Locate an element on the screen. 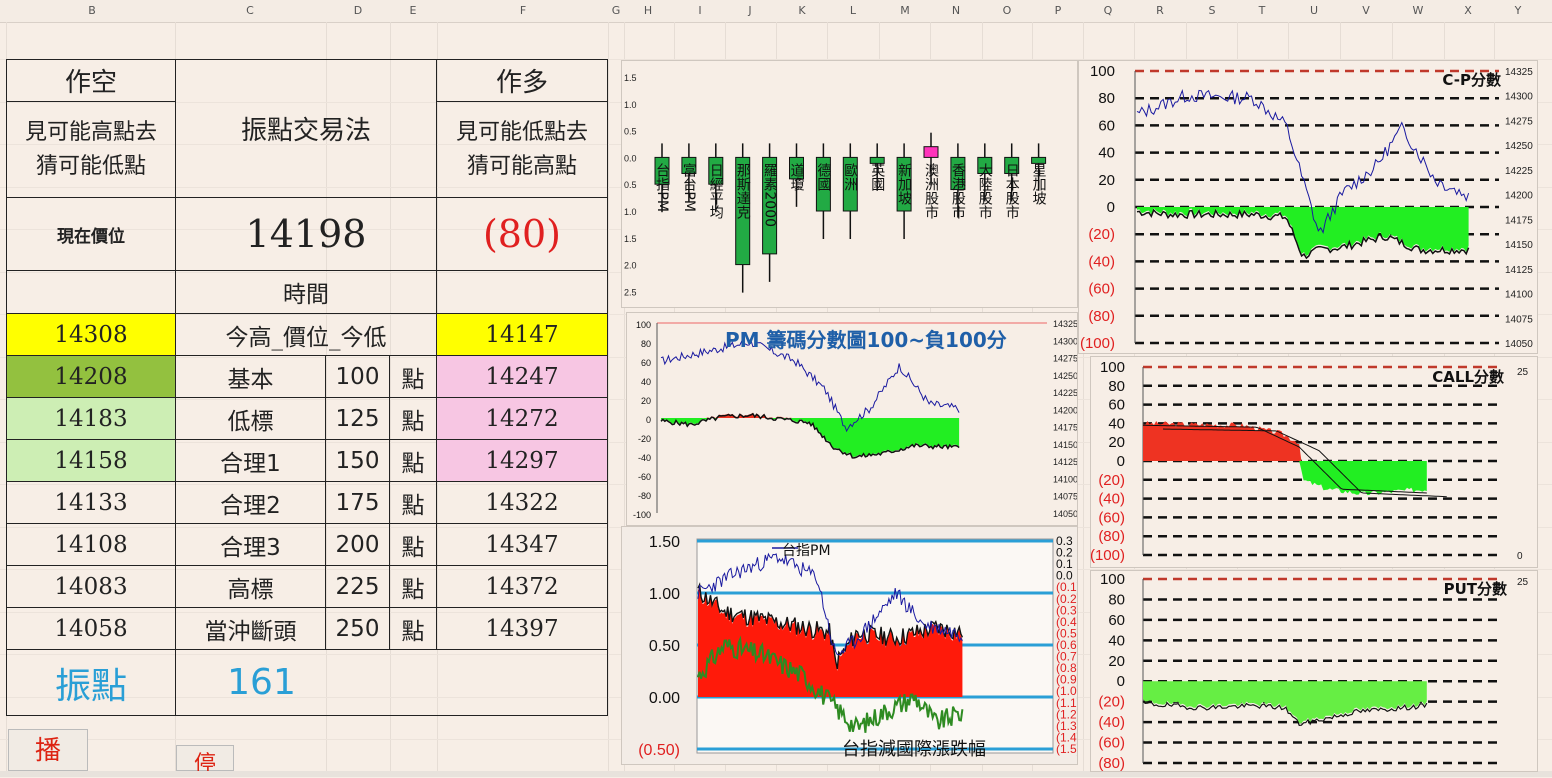 The image size is (1552, 778). level-short-price: 14058 is located at coordinates (91, 628).